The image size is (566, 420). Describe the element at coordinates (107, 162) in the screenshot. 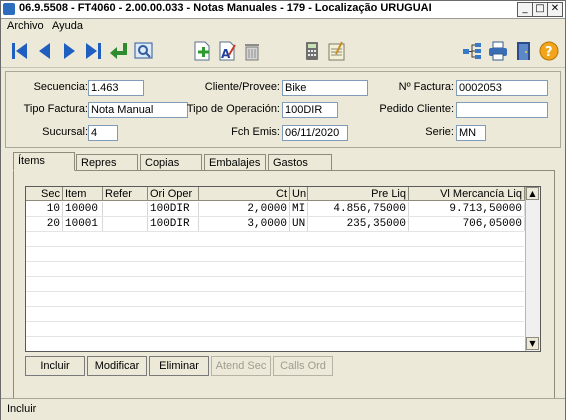

I see `tab-repres: Repres` at that location.